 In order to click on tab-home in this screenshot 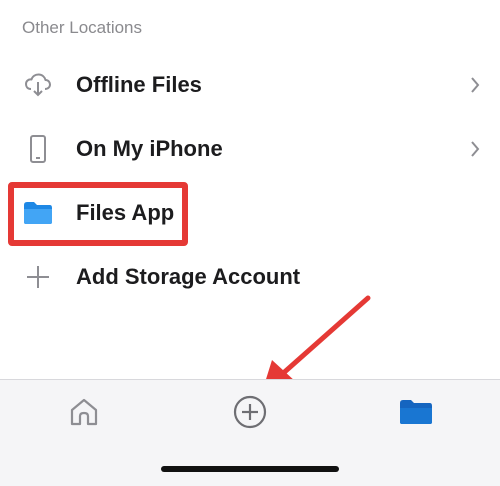, I will do `click(84, 414)`.